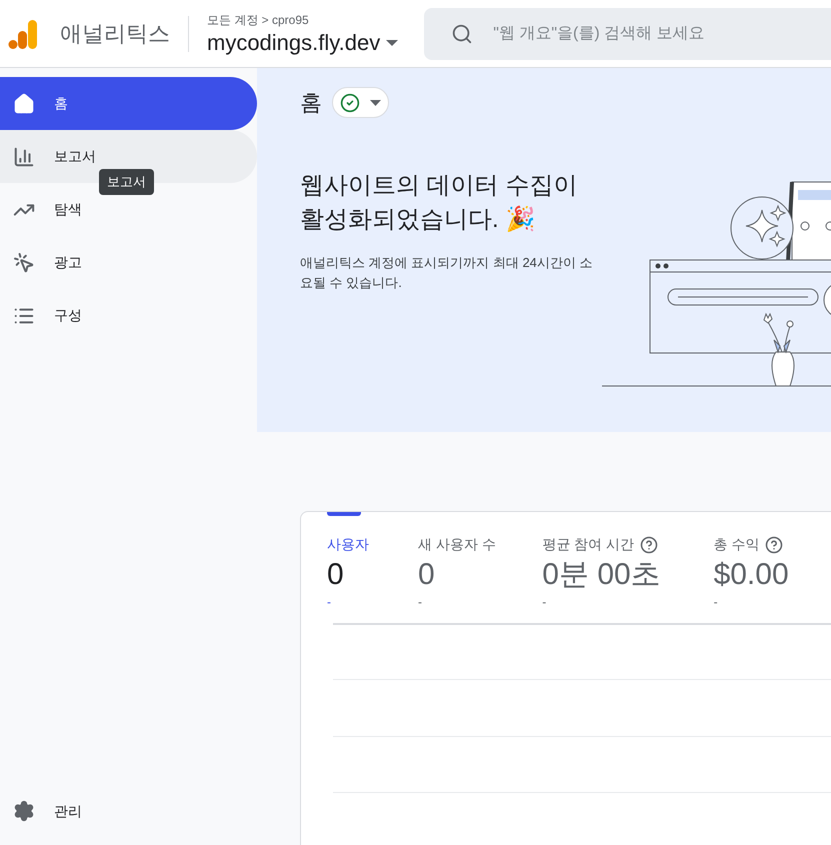  What do you see at coordinates (588, 544) in the screenshot?
I see `metric-label: 평균 참여 시간` at bounding box center [588, 544].